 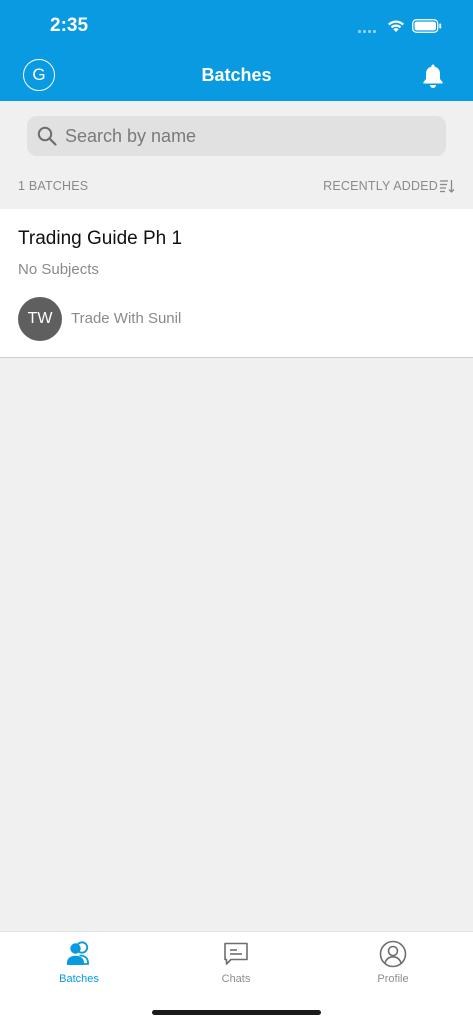 I want to click on page-title: Batches, so click(x=236, y=75).